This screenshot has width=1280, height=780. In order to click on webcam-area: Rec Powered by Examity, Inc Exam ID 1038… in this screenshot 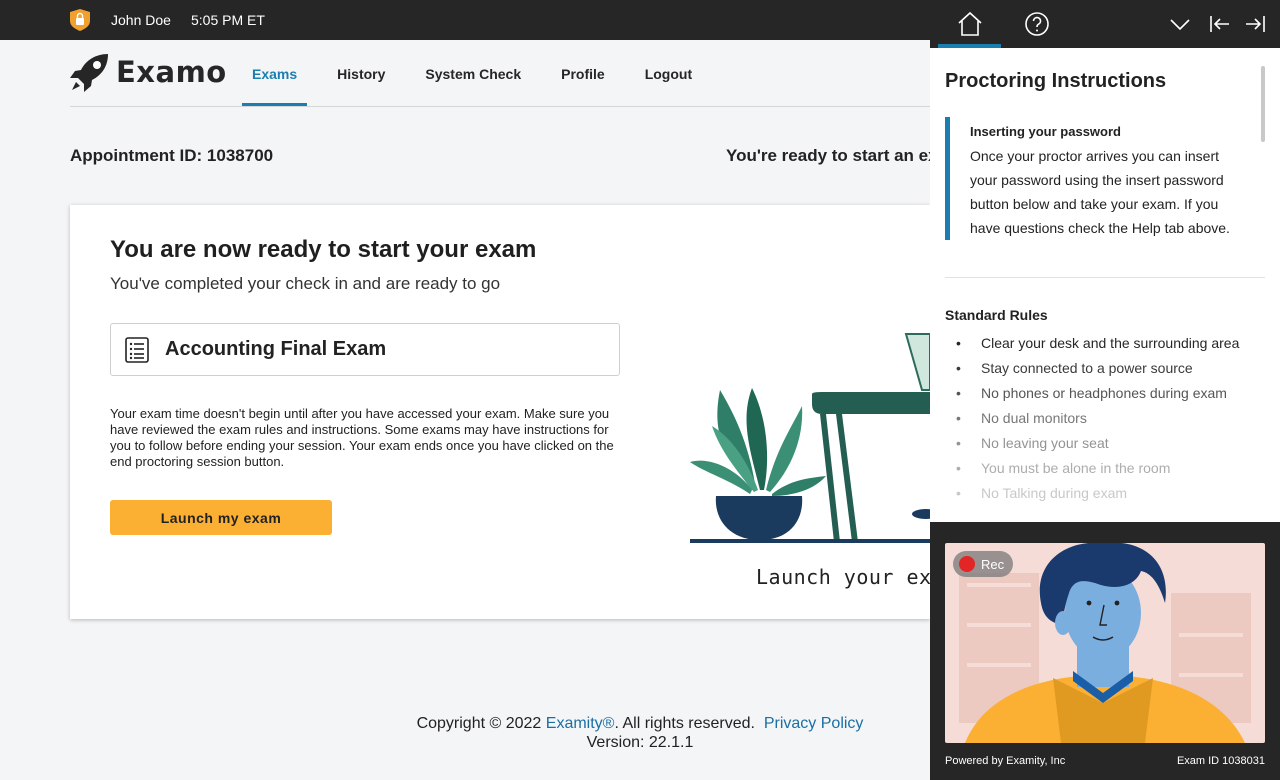, I will do `click(1105, 651)`.